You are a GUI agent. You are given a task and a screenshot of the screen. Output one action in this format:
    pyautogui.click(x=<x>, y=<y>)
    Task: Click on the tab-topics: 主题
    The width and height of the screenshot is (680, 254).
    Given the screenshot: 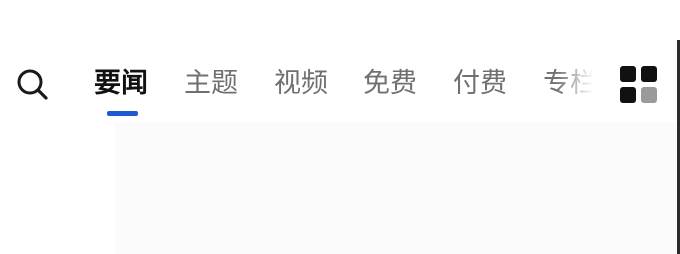 What is the action you would take?
    pyautogui.click(x=211, y=86)
    